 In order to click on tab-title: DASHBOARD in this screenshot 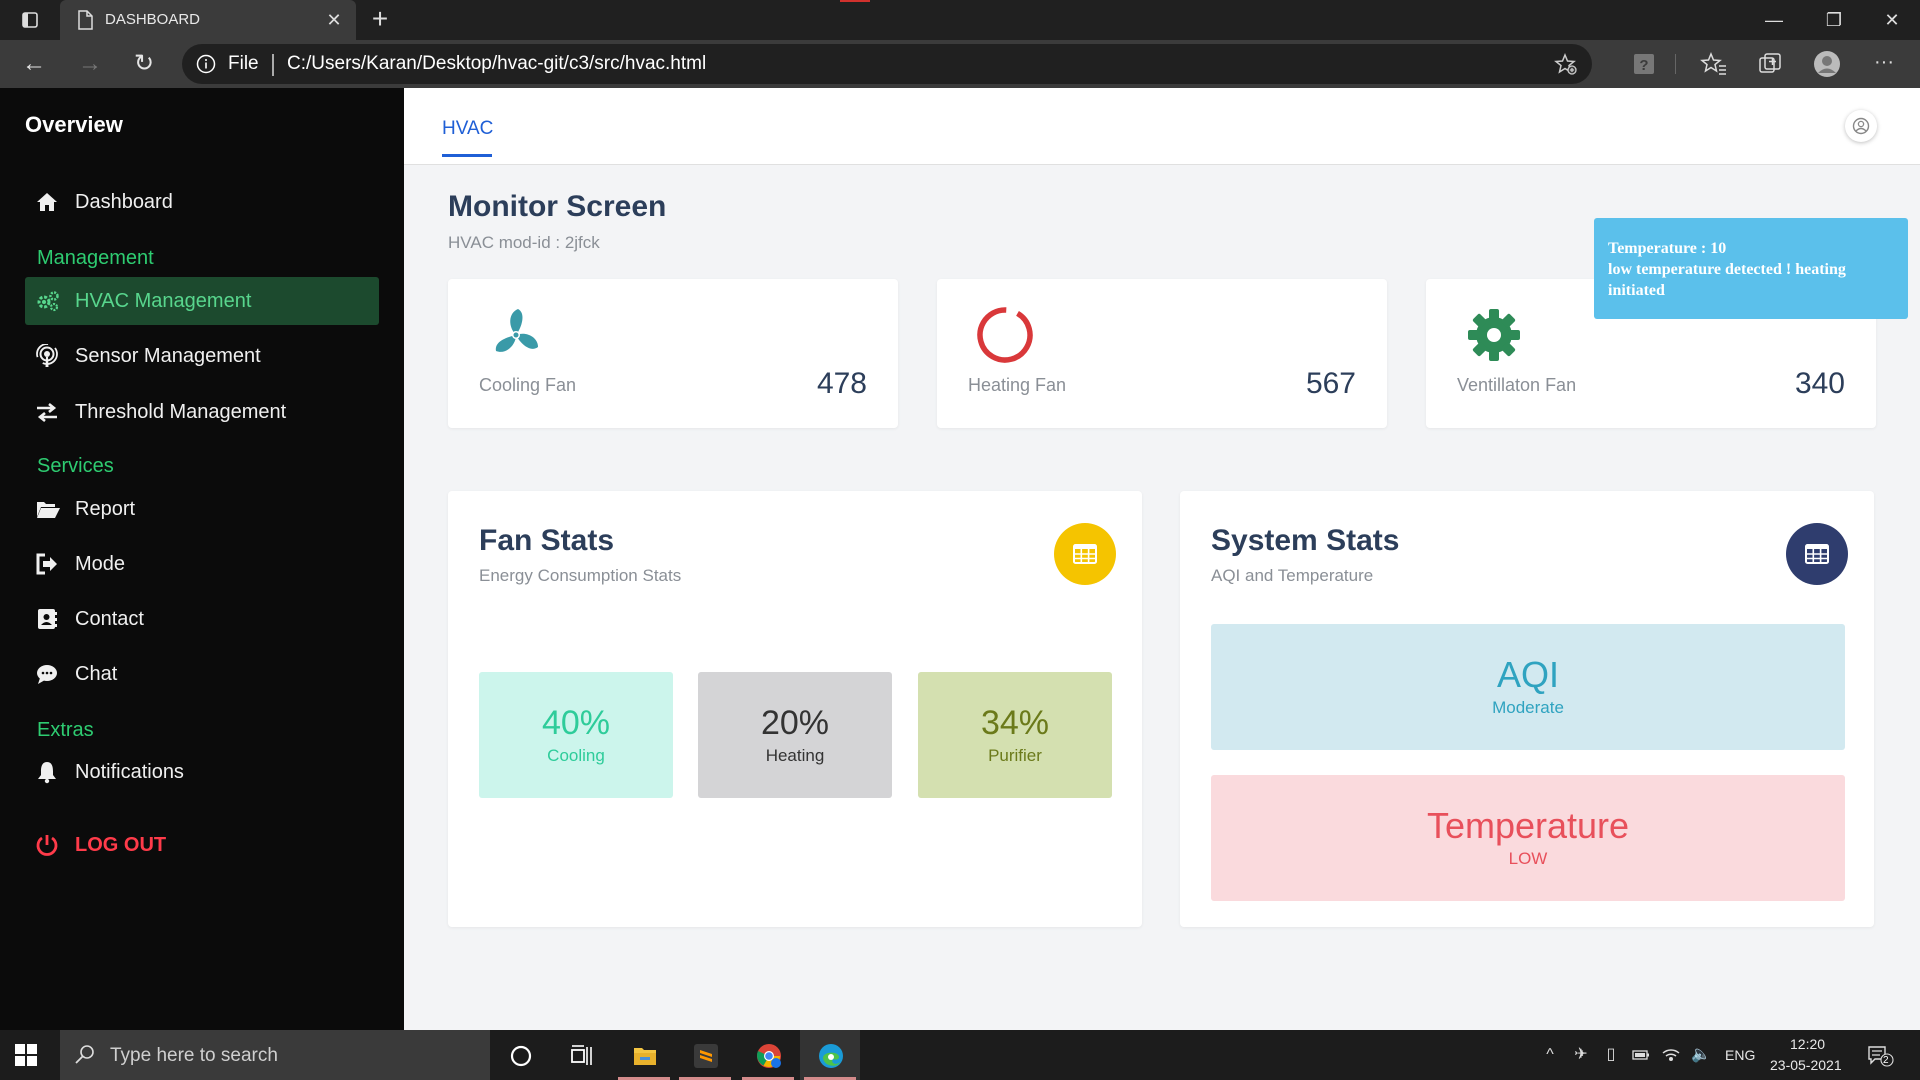, I will do `click(153, 19)`.